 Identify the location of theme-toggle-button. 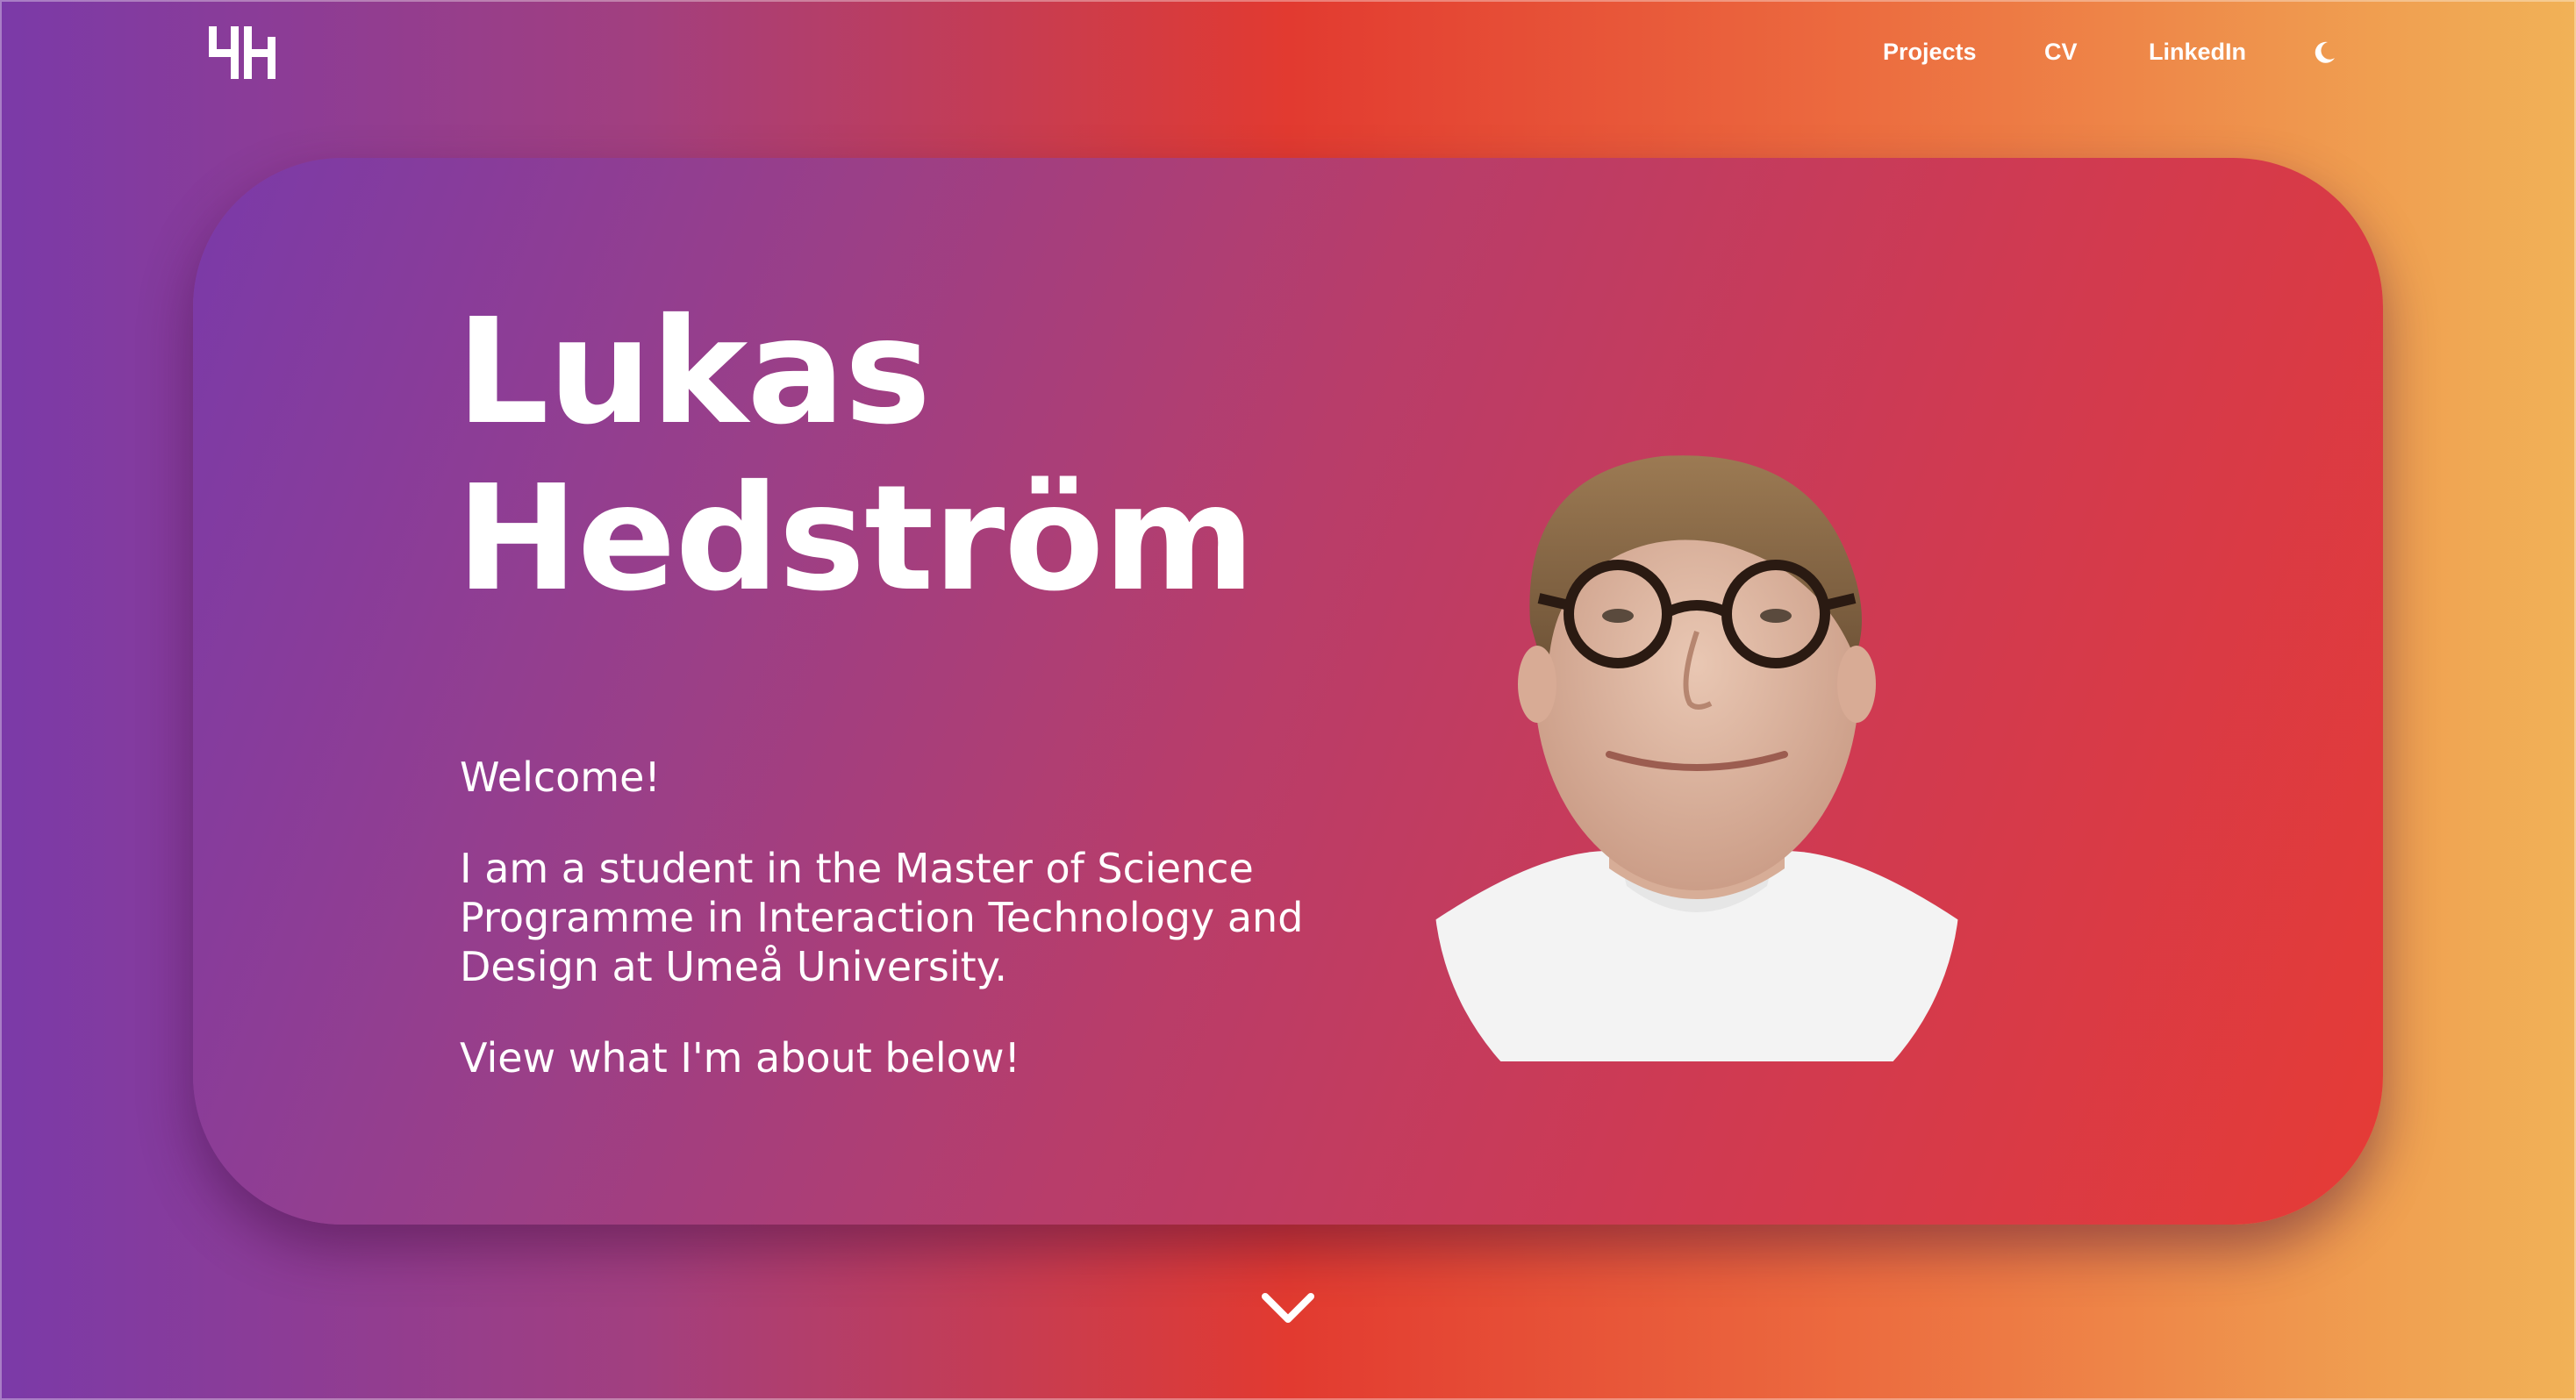
(2324, 53).